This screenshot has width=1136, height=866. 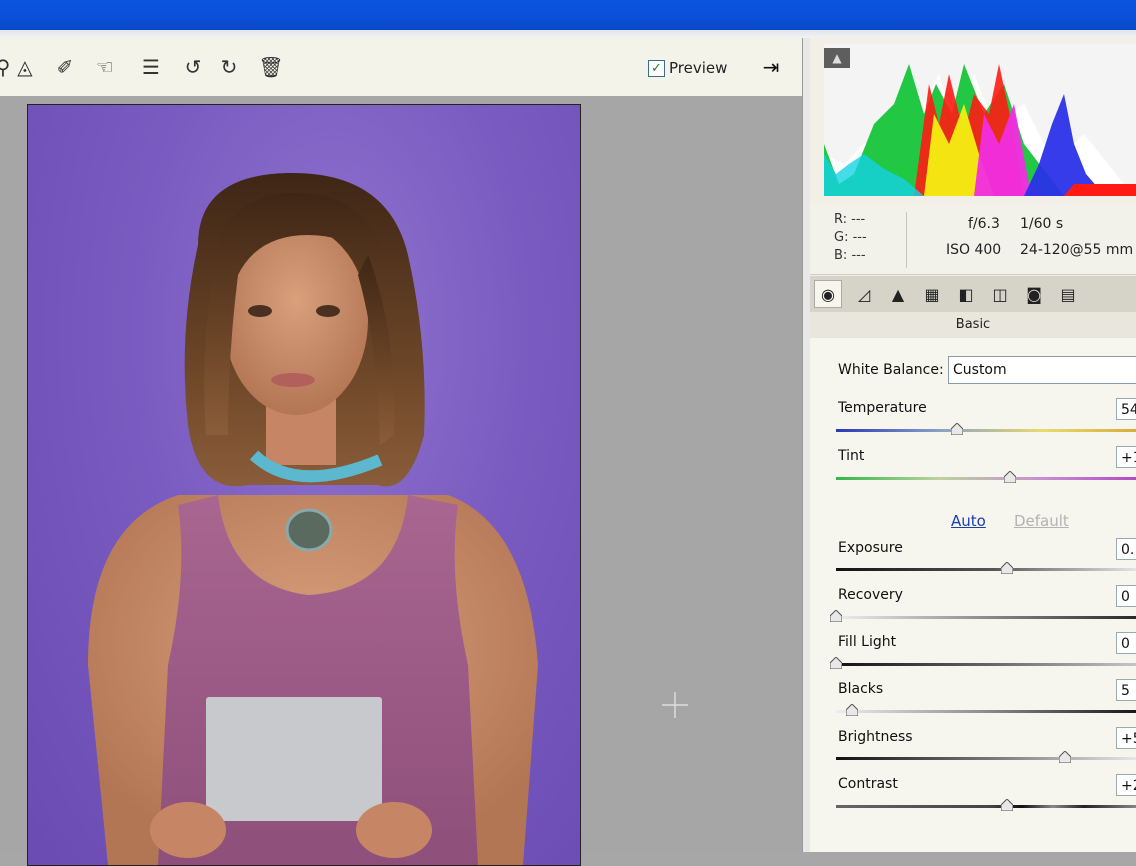 I want to click on blacks-track, so click(x=986, y=710).